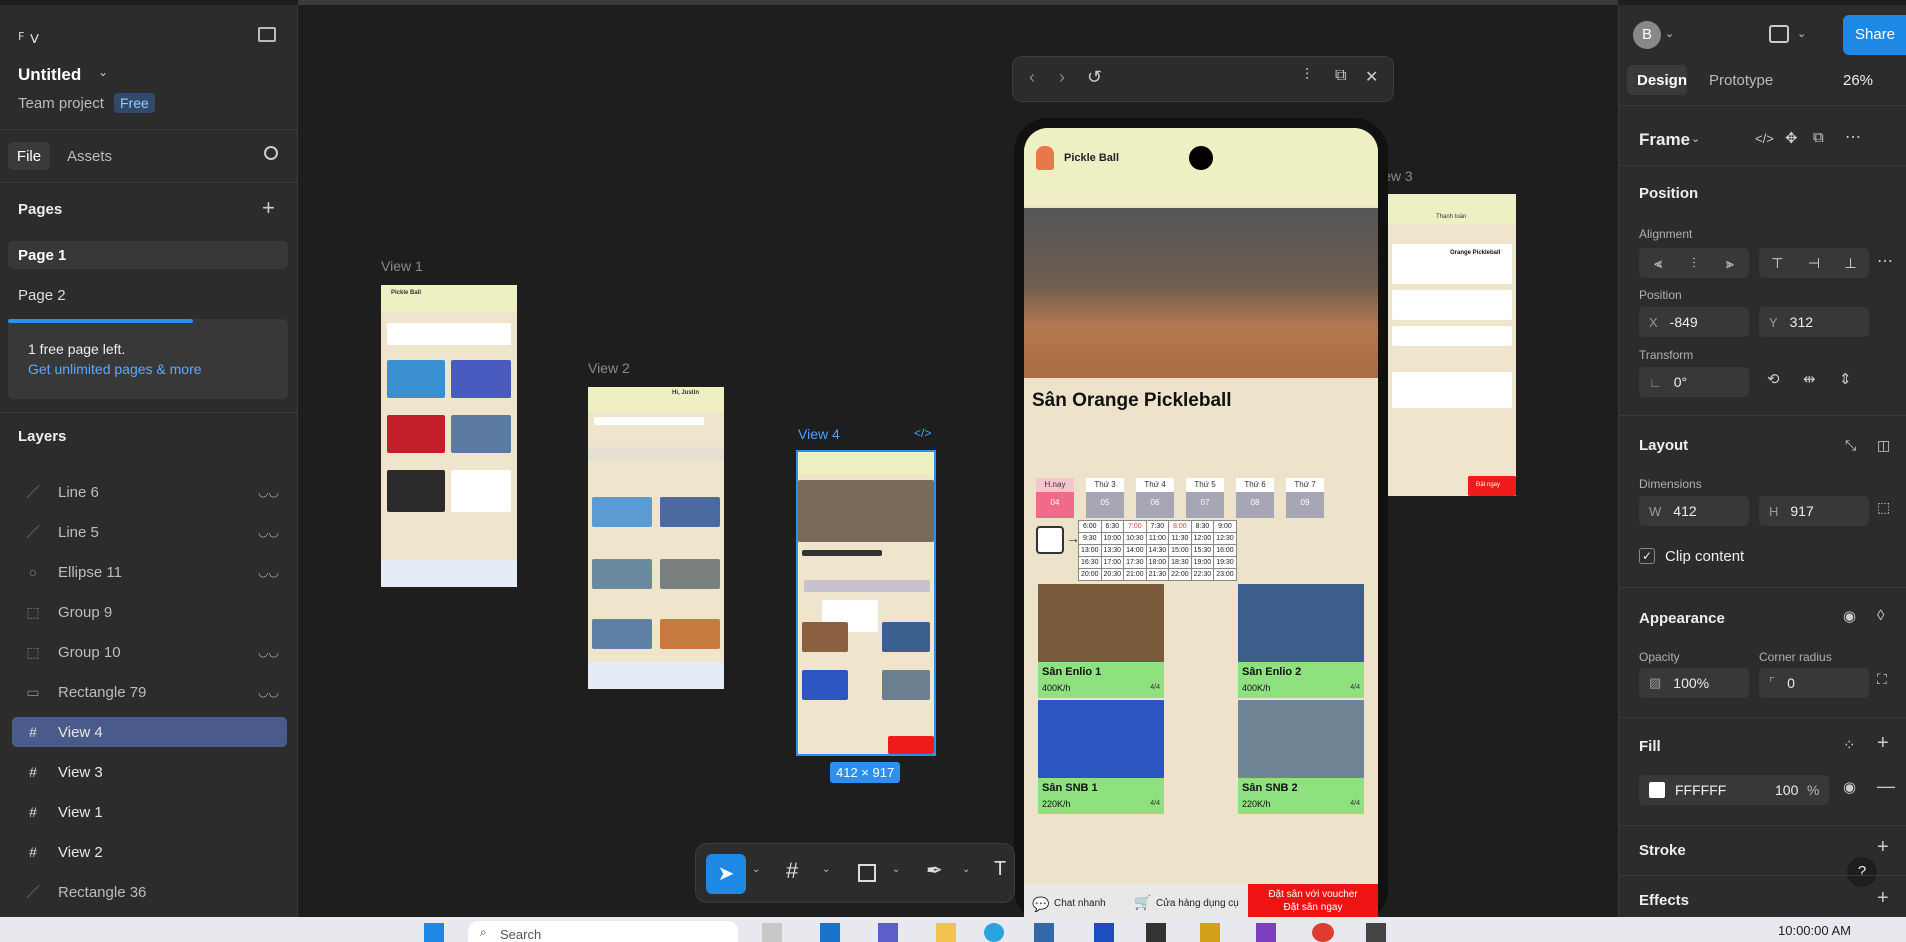  I want to click on frame-tool-icon: #, so click(792, 871).